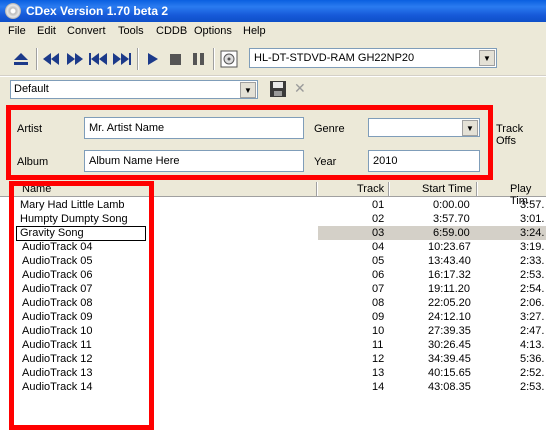 The height and width of the screenshot is (430, 546). Describe the element at coordinates (51, 59) in the screenshot. I see `prev-track-icon` at that location.